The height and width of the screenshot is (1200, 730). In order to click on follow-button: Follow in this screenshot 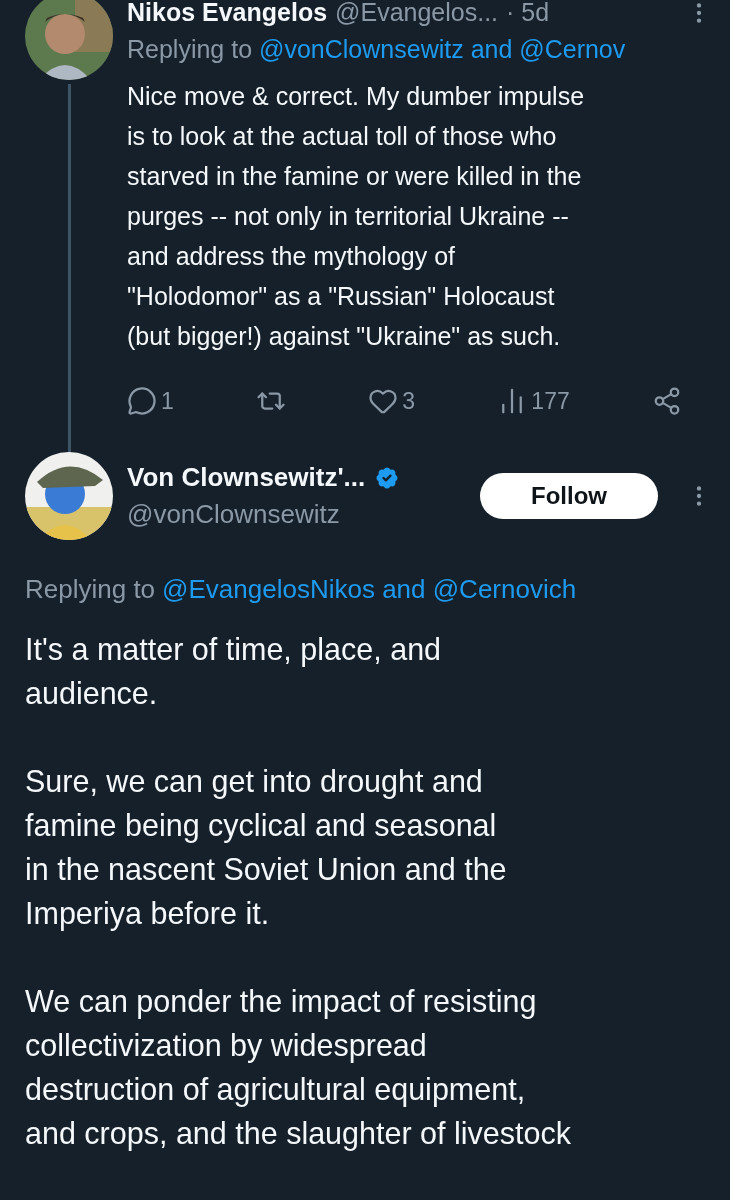, I will do `click(569, 496)`.